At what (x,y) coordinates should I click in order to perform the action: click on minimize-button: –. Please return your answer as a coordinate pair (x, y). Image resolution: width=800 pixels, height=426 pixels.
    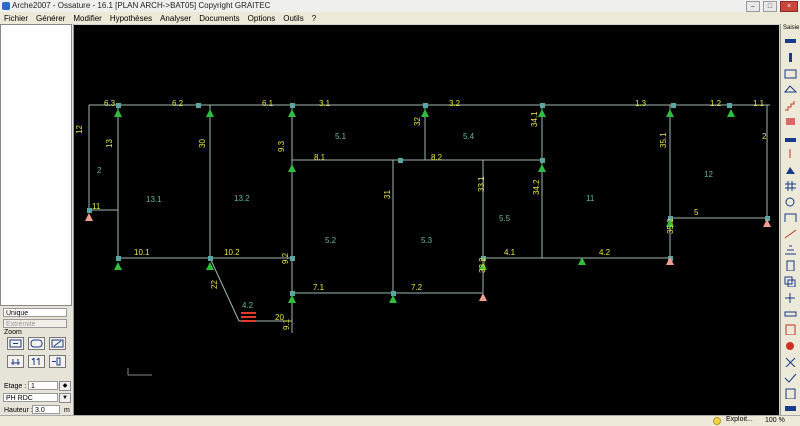
    Looking at the image, I should click on (753, 6).